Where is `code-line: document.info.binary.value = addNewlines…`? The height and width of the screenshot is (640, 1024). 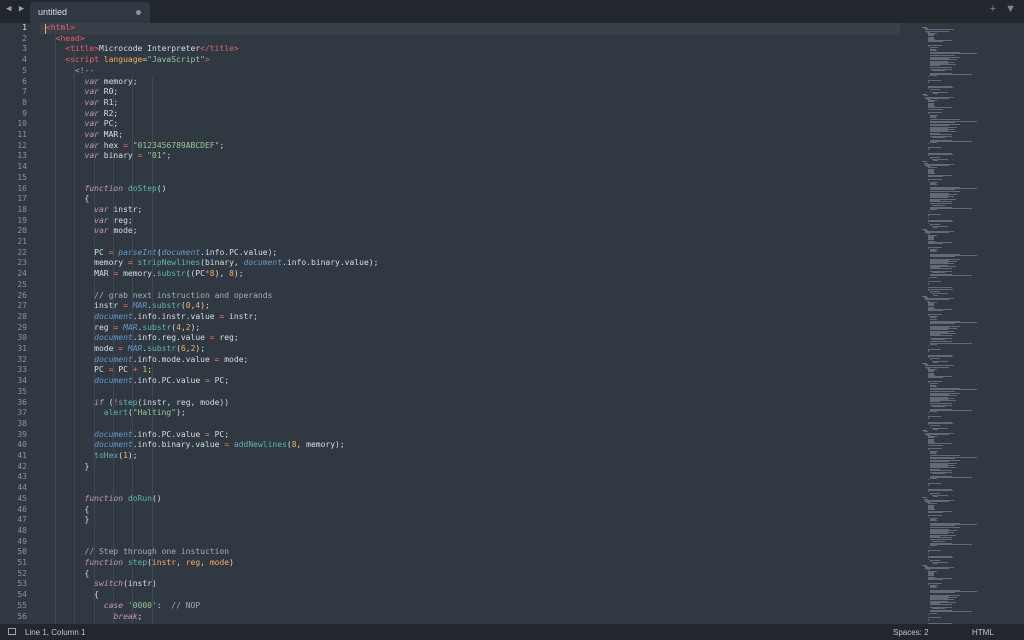
code-line: document.info.binary.value = addNewlines… is located at coordinates (195, 445).